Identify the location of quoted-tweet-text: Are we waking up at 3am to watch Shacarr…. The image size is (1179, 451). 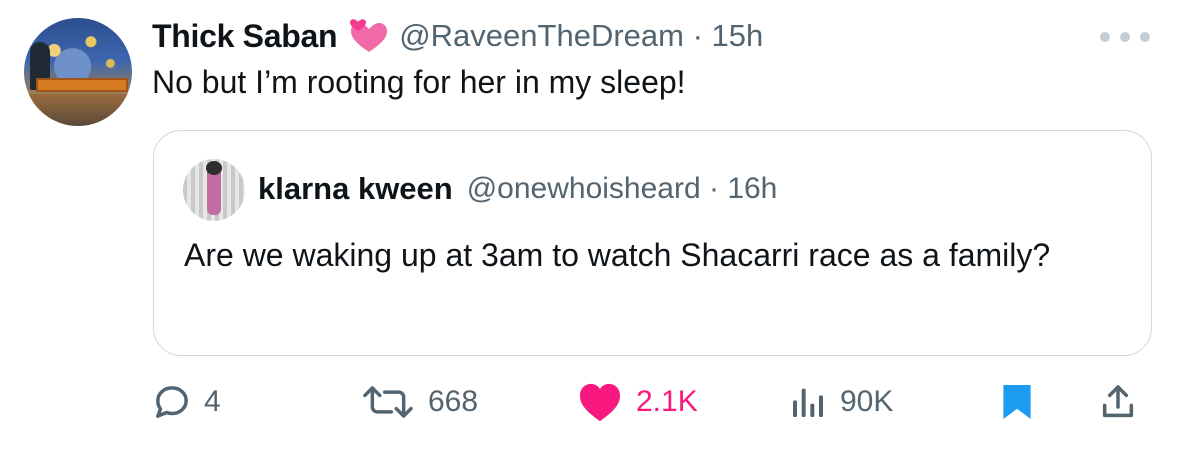
(617, 255).